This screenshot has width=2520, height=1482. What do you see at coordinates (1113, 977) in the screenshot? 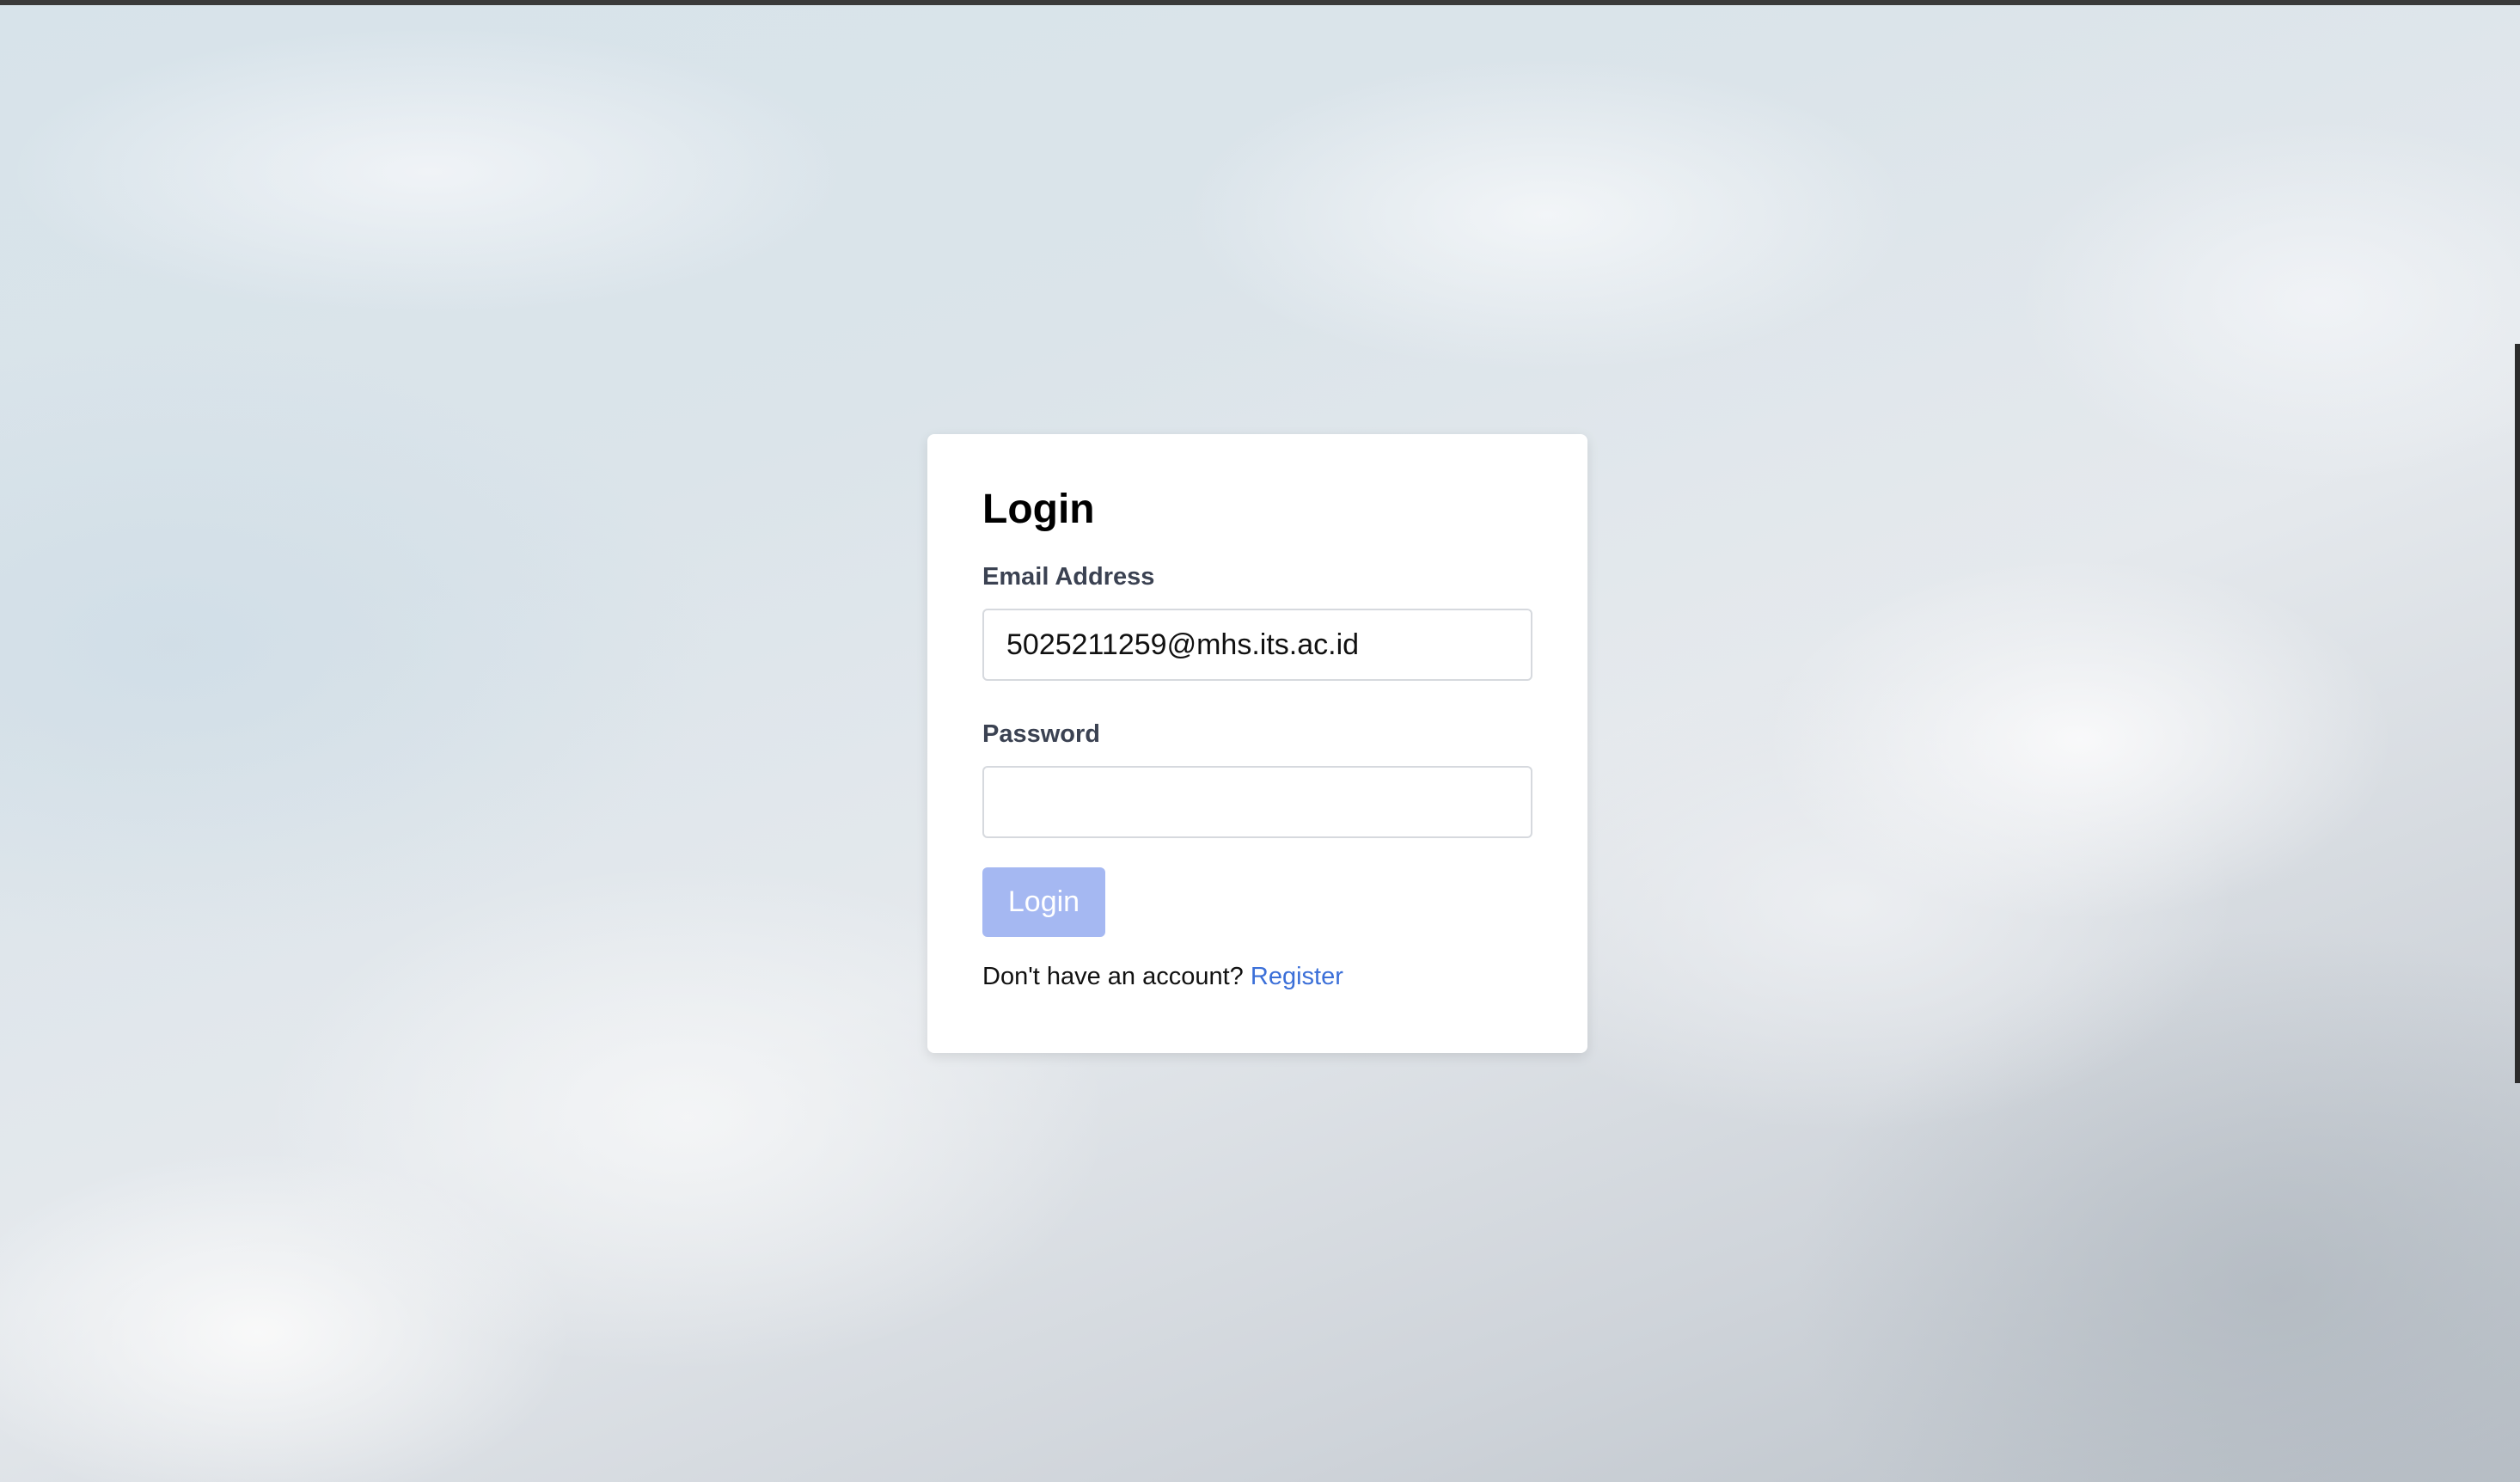
I see `register-prompt-text: Don't have an account?` at bounding box center [1113, 977].